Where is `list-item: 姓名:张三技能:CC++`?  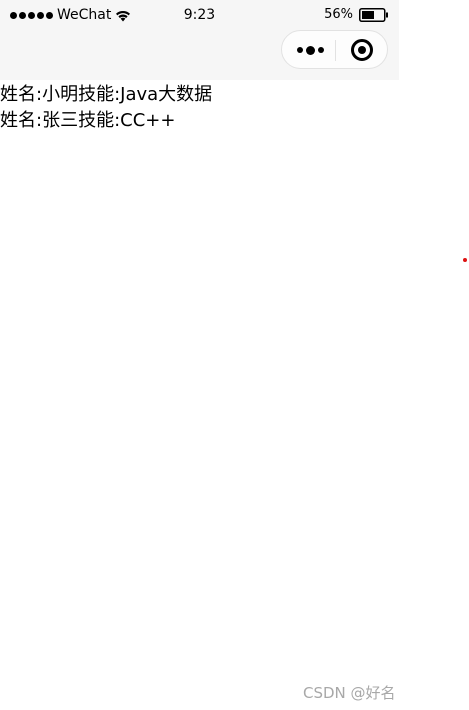
list-item: 姓名:张三技能:CC++ is located at coordinates (106, 121).